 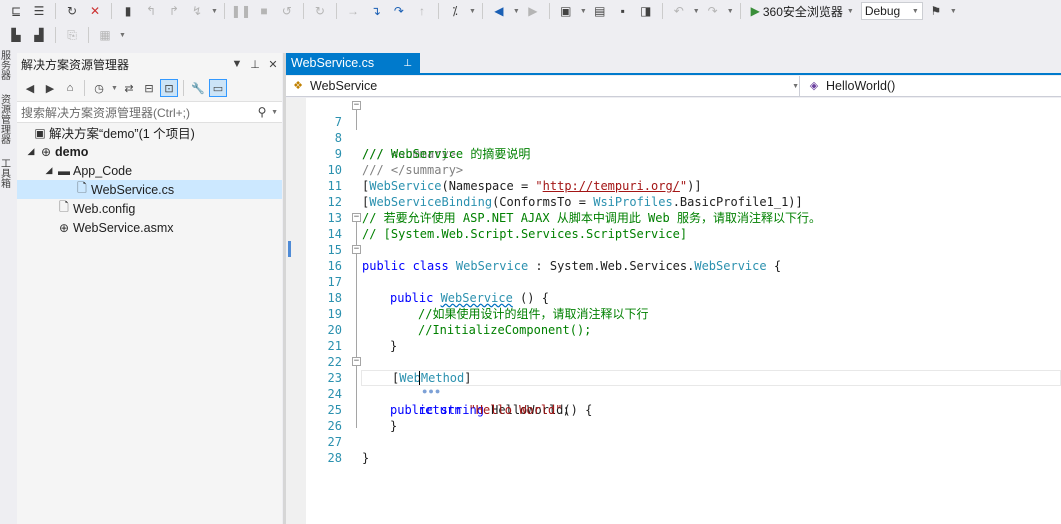 I want to click on search-icon: ⚲, so click(x=262, y=112).